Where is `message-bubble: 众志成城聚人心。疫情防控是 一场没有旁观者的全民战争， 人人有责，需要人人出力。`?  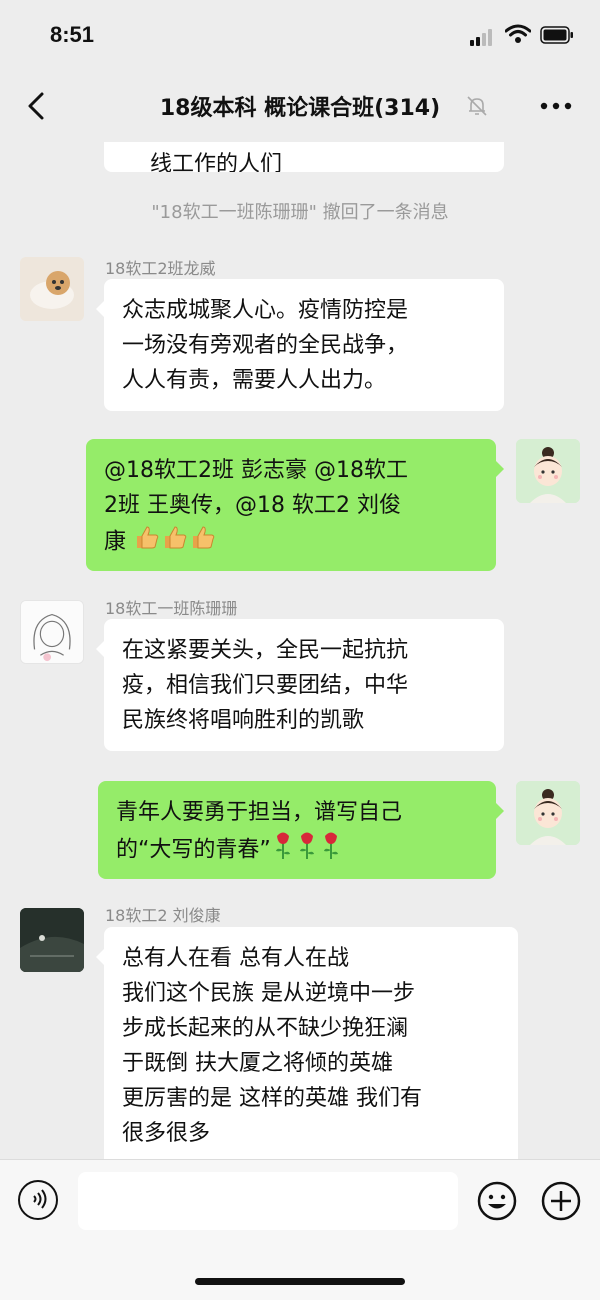
message-bubble: 众志成城聚人心。疫情防控是 一场没有旁观者的全民战争， 人人有责，需要人人出力。 is located at coordinates (300, 345).